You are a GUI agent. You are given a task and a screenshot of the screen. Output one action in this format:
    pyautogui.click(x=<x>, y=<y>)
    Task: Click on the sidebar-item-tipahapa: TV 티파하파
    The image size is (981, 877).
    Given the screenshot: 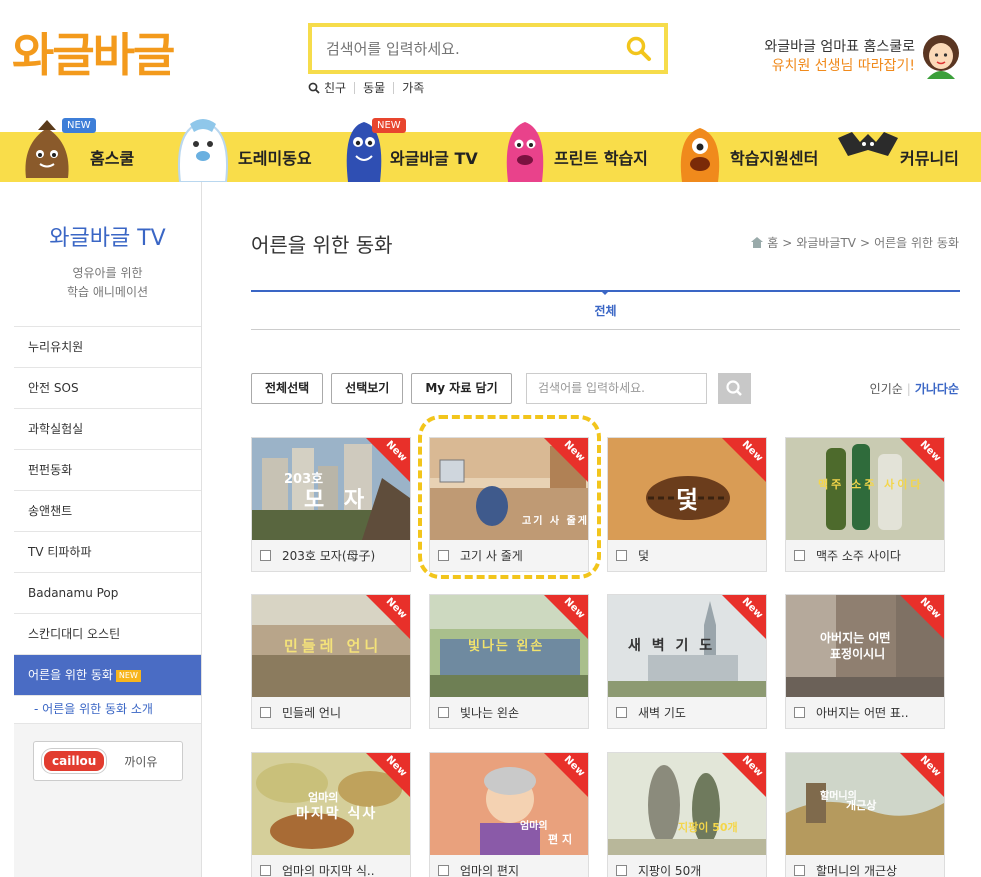 What is the action you would take?
    pyautogui.click(x=107, y=552)
    